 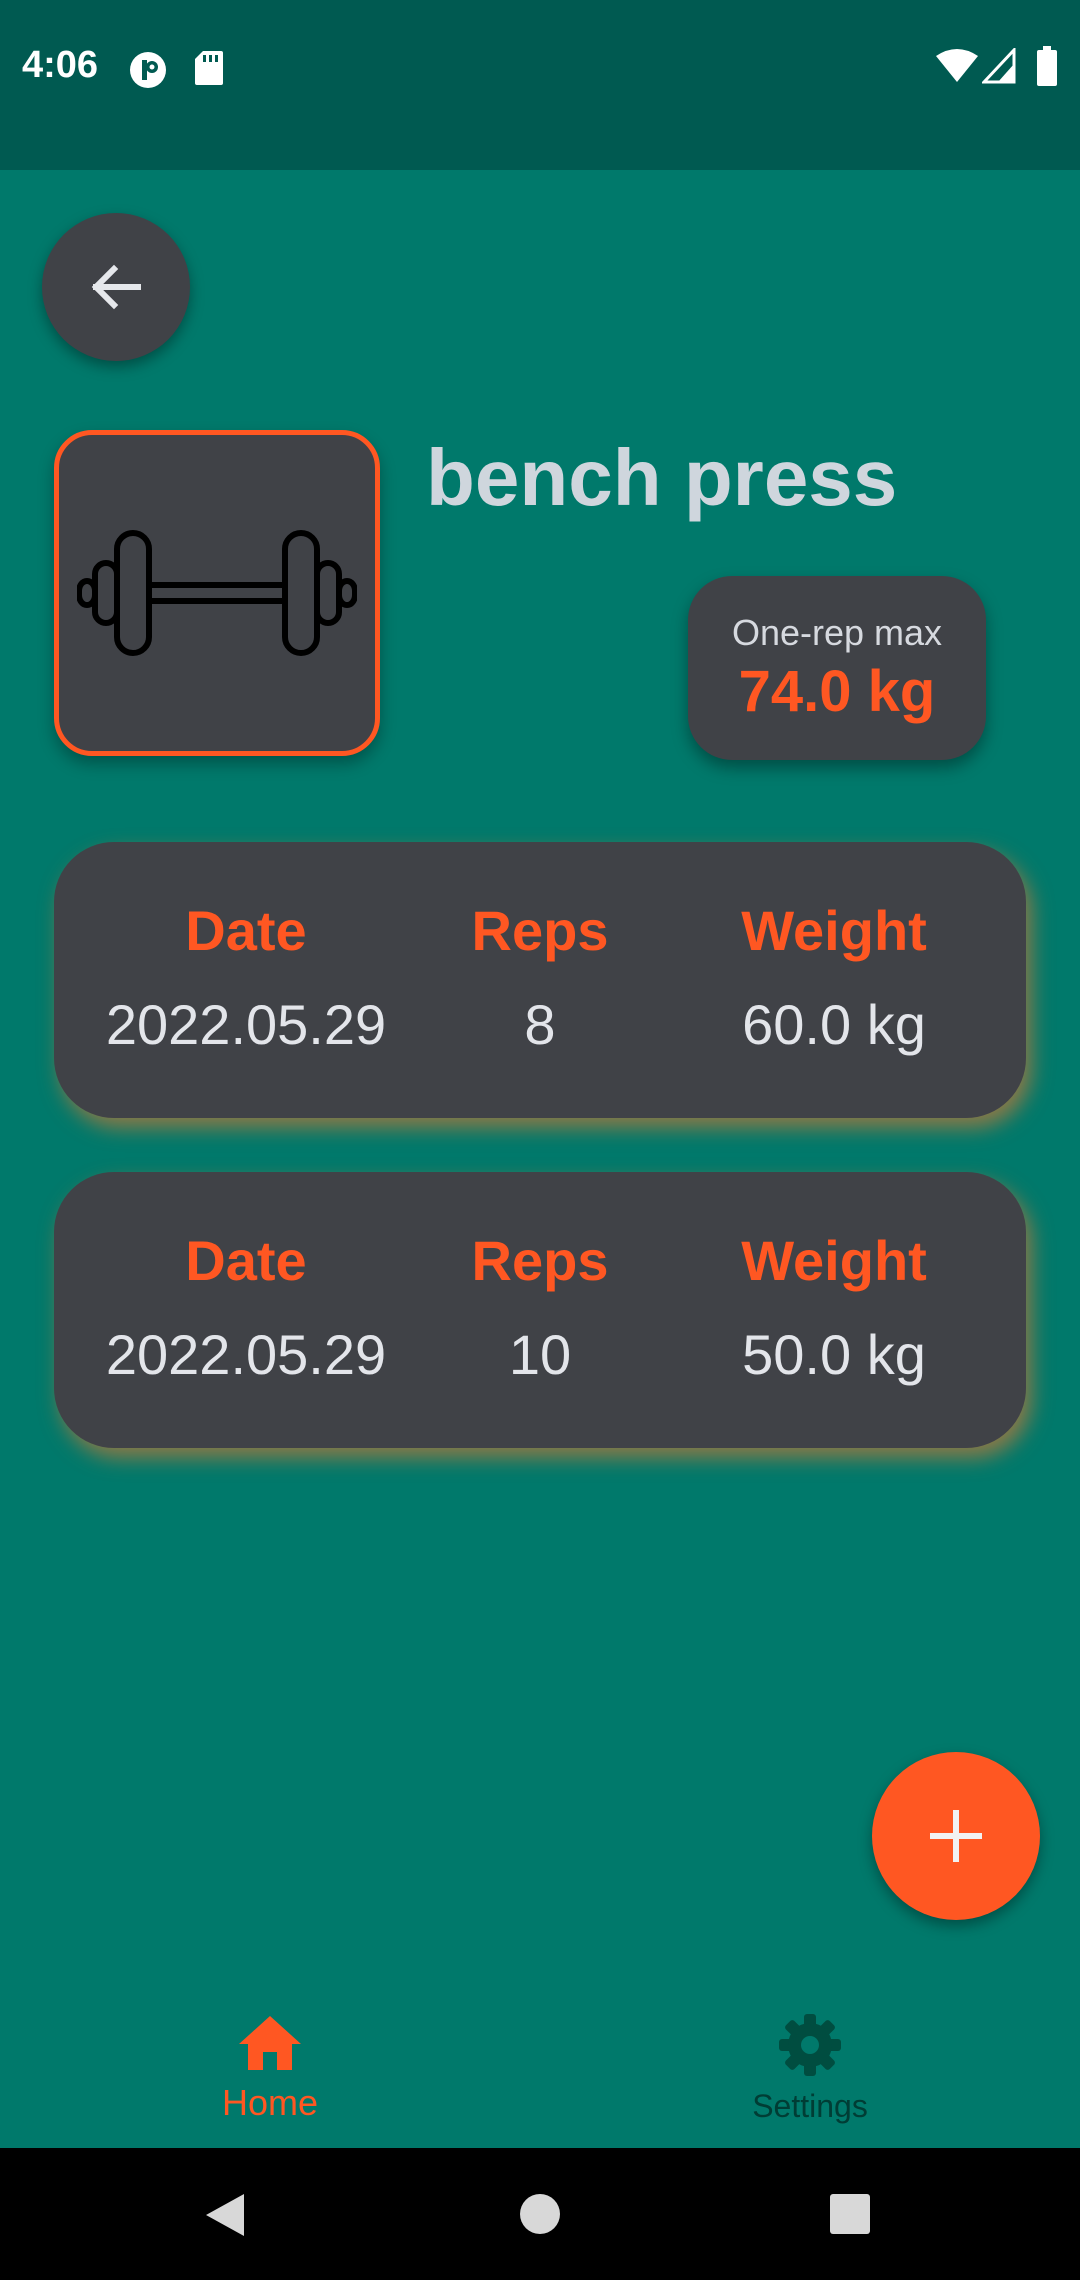 I want to click on exercise-image, so click(x=217, y=593).